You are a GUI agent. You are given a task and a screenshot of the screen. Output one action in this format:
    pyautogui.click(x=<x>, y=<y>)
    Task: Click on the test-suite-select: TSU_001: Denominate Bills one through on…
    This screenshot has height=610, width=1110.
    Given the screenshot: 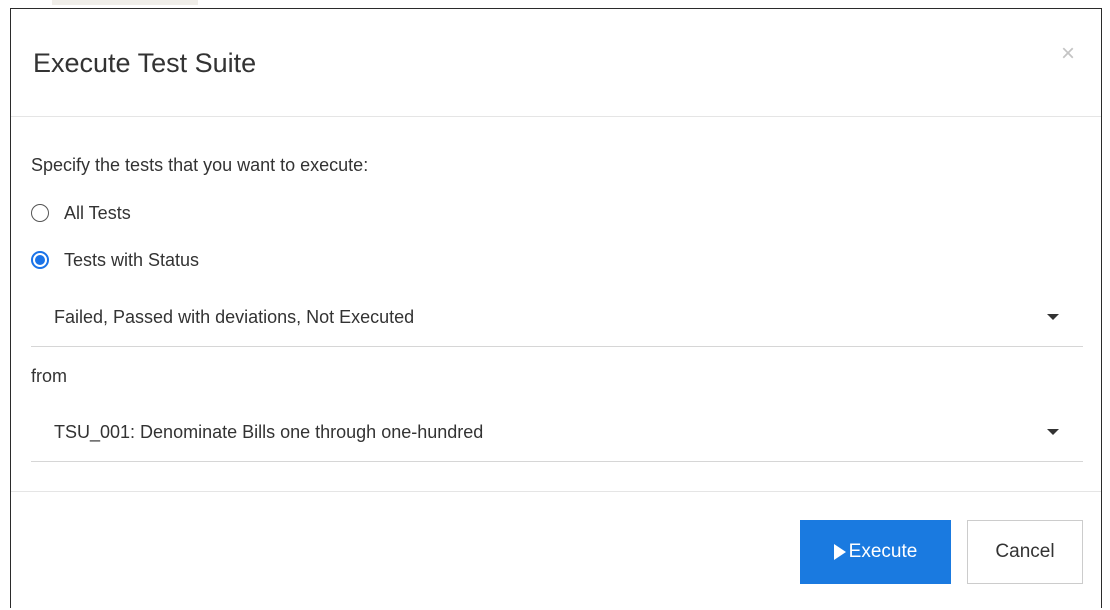 What is the action you would take?
    pyautogui.click(x=557, y=436)
    